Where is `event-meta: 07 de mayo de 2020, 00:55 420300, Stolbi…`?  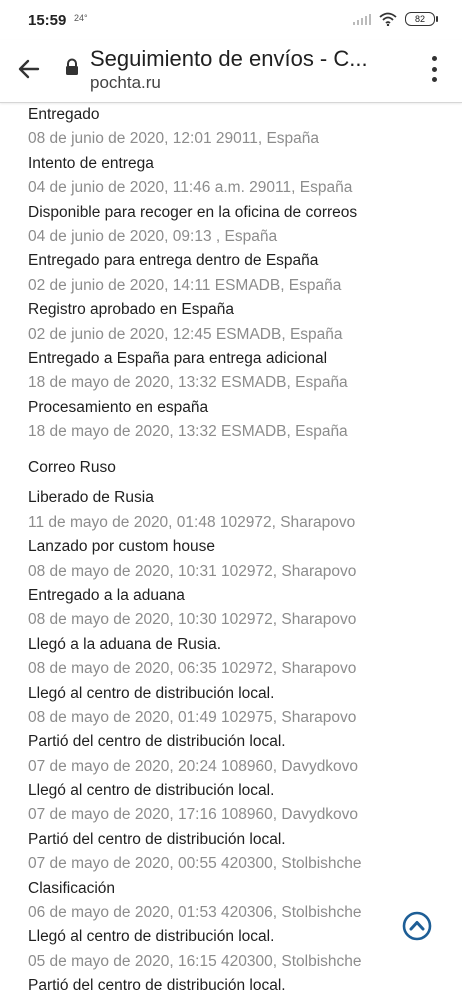 event-meta: 07 de mayo de 2020, 00:55 420300, Stolbi… is located at coordinates (195, 864).